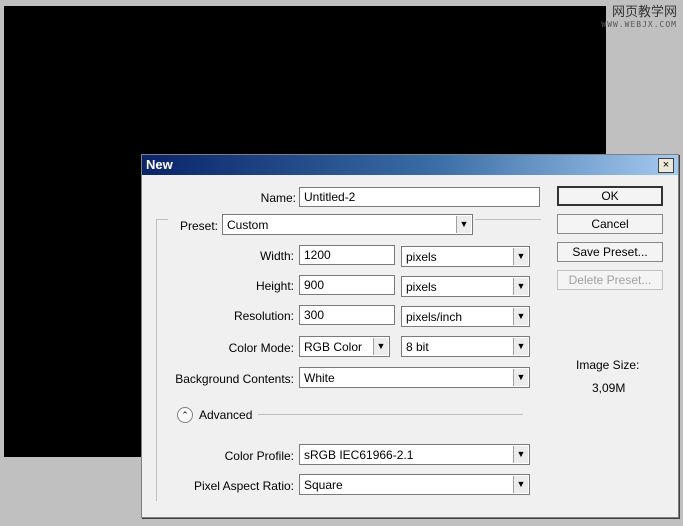 Image resolution: width=683 pixels, height=526 pixels. What do you see at coordinates (610, 224) in the screenshot?
I see `cancel-button: Cancel` at bounding box center [610, 224].